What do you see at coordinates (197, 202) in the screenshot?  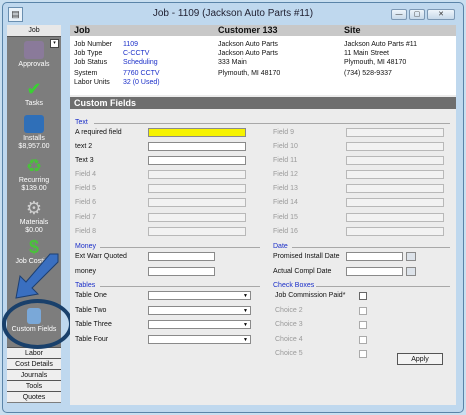 I see `field6-input` at bounding box center [197, 202].